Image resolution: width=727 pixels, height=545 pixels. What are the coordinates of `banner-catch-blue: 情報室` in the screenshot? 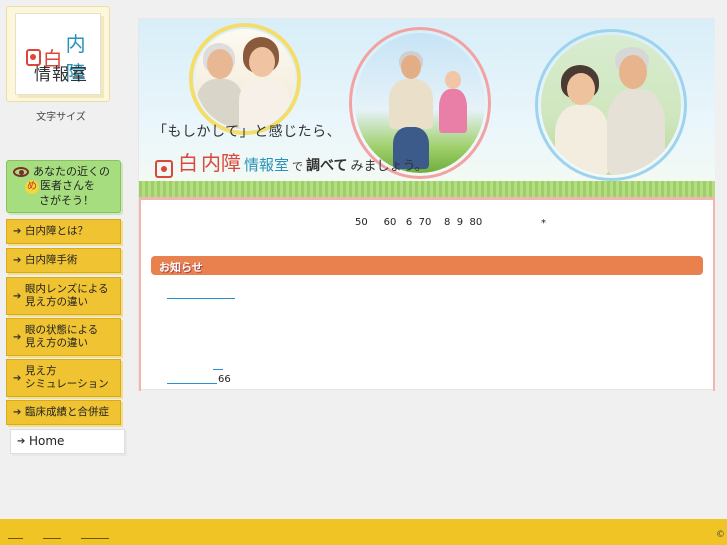 It's located at (267, 165).